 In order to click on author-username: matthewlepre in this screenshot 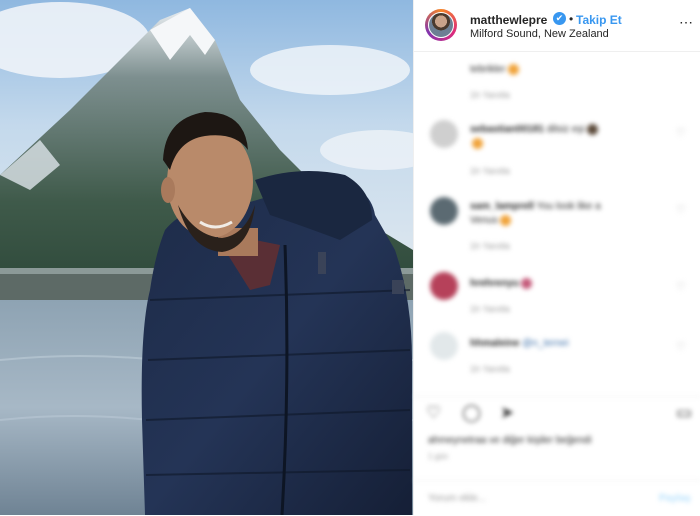, I will do `click(508, 20)`.